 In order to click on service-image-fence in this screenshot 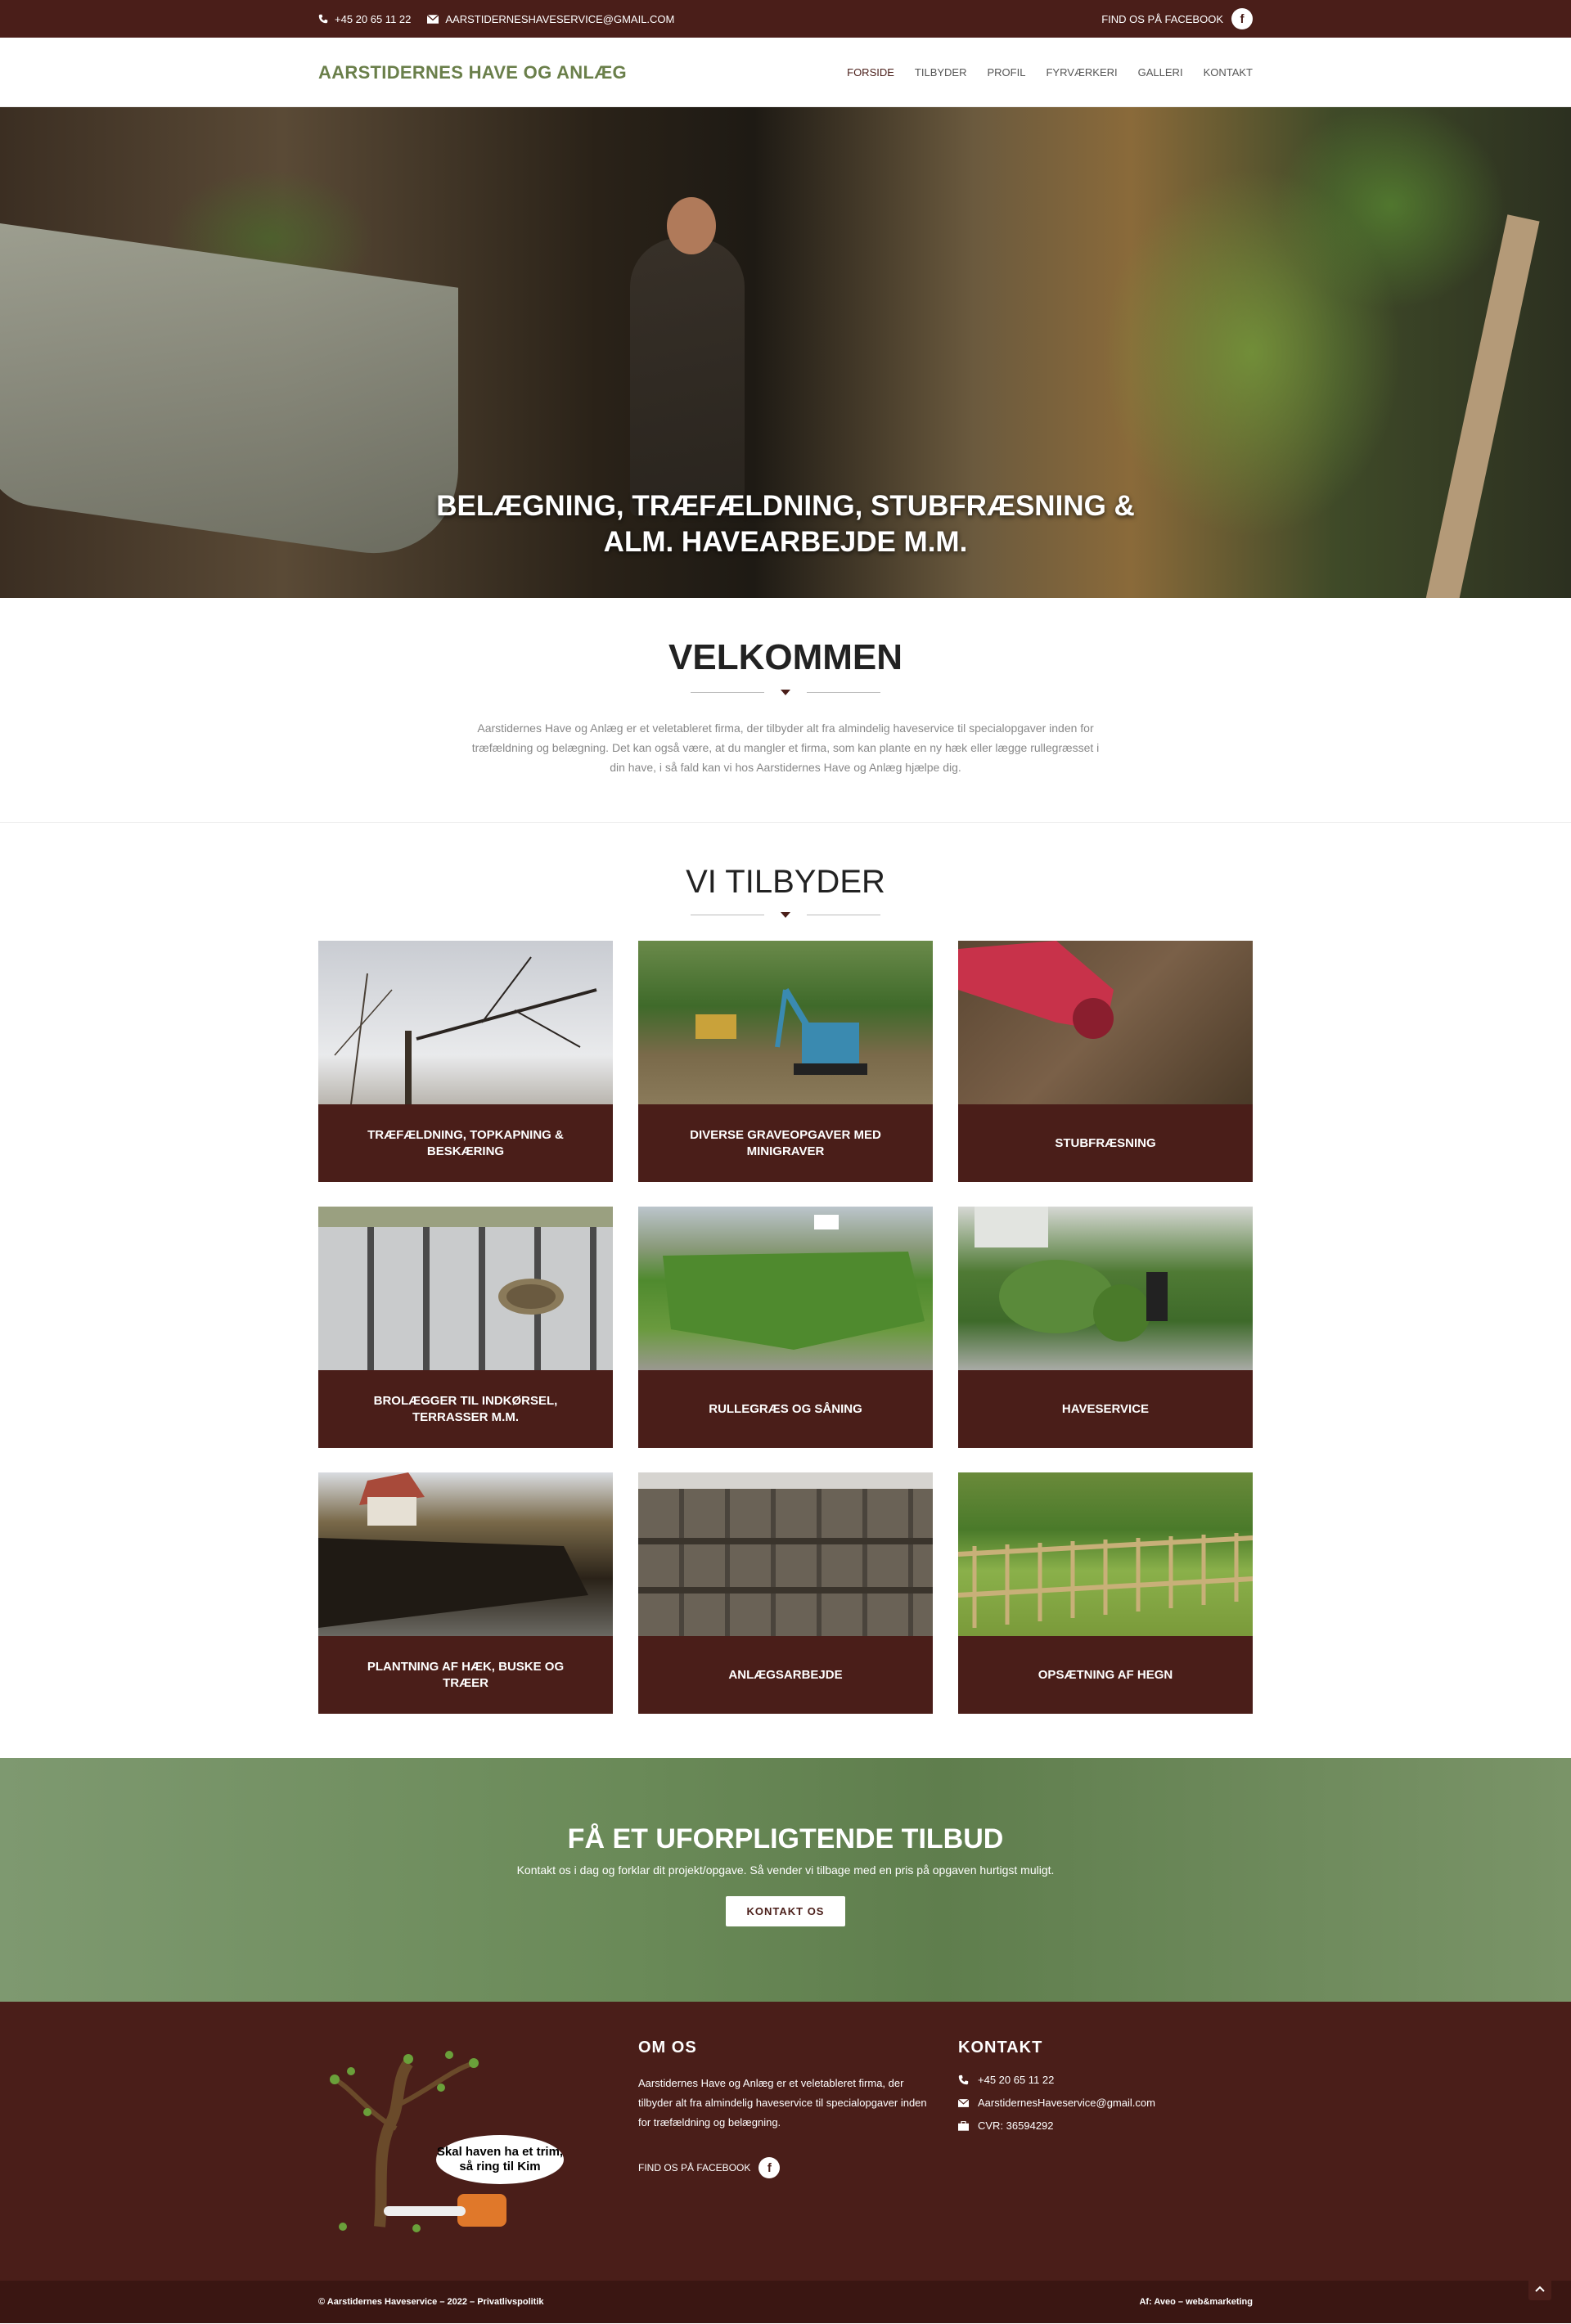, I will do `click(1105, 1554)`.